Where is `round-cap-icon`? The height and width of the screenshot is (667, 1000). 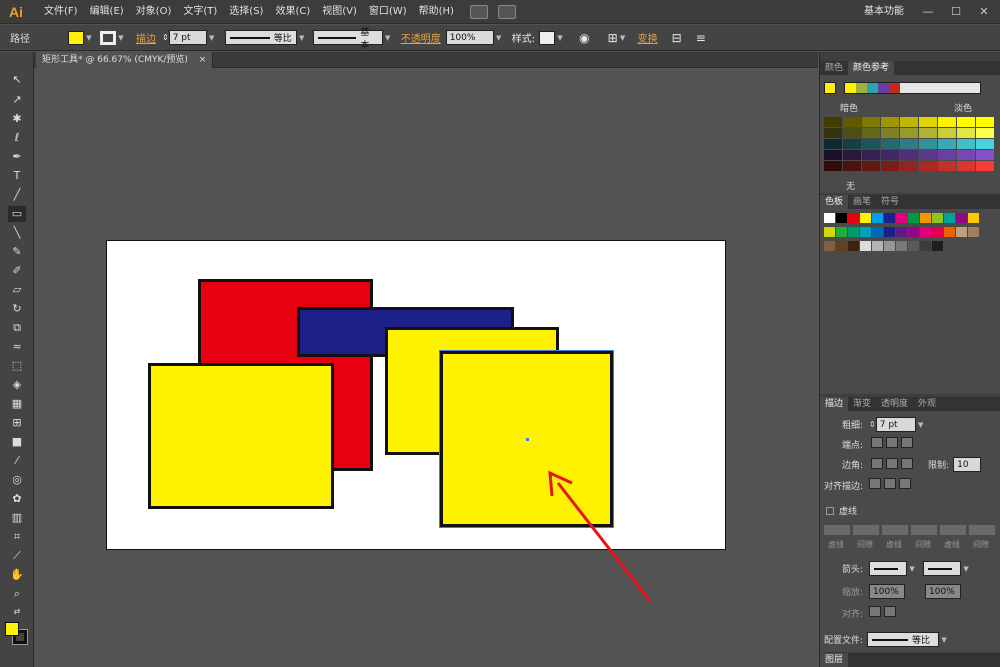
round-cap-icon is located at coordinates (892, 442).